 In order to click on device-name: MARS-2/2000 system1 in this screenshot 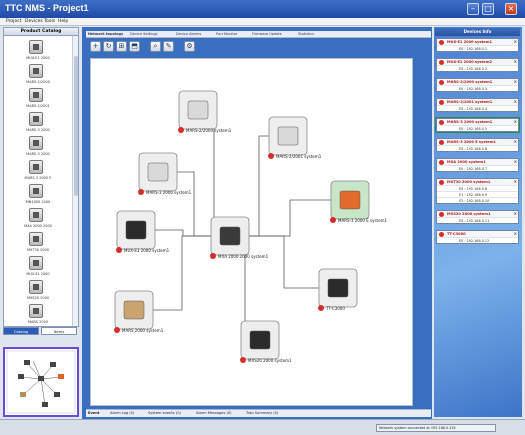, I will do `click(470, 82)`.